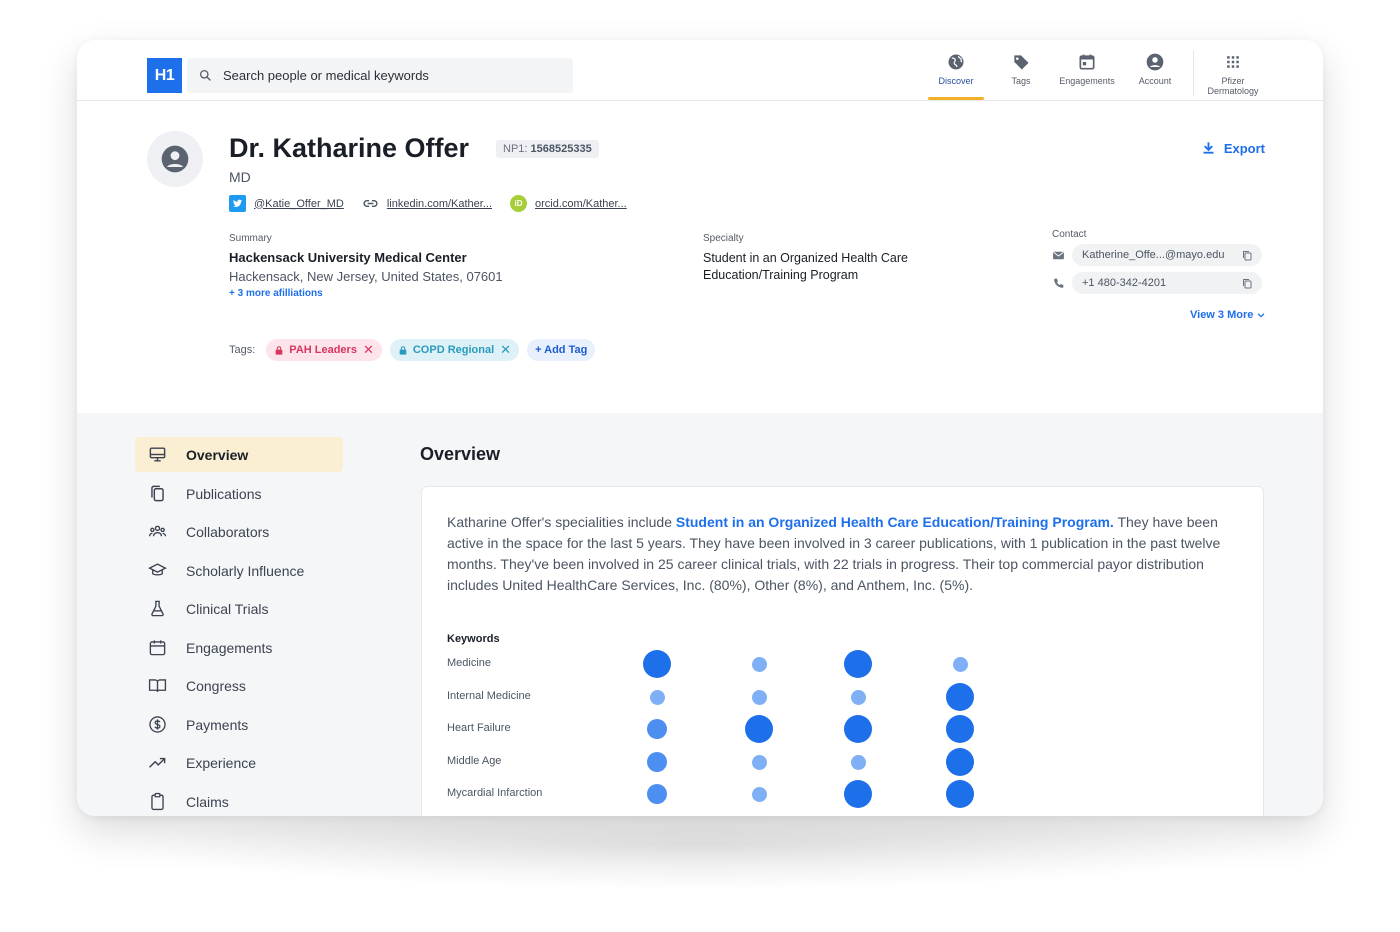  I want to click on search-input: Search people or medical keywords, so click(380, 75).